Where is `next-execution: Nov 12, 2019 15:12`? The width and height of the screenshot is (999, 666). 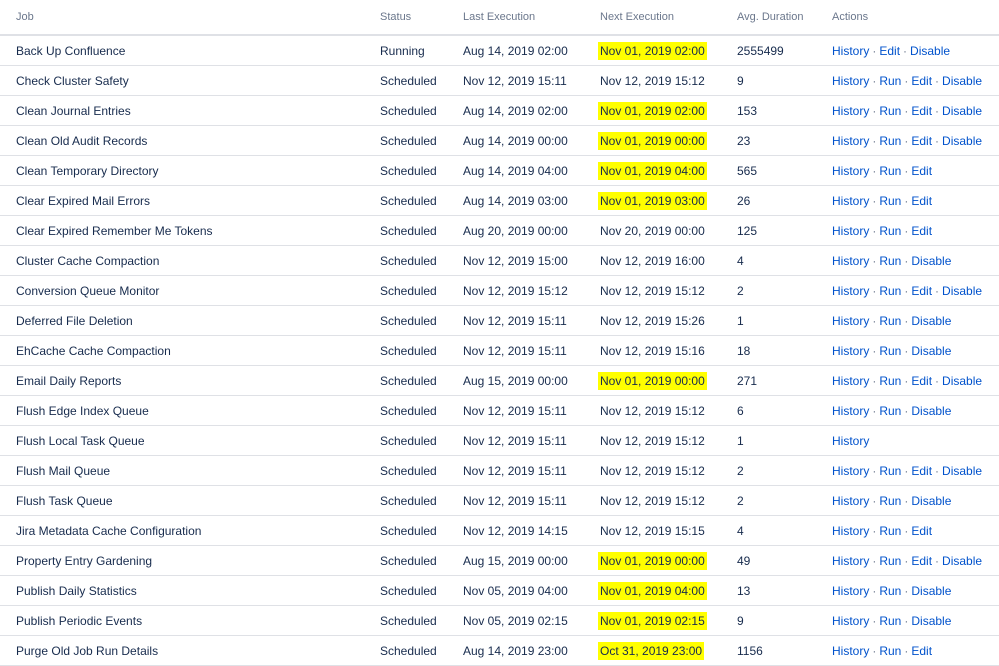 next-execution: Nov 12, 2019 15:12 is located at coordinates (668, 440).